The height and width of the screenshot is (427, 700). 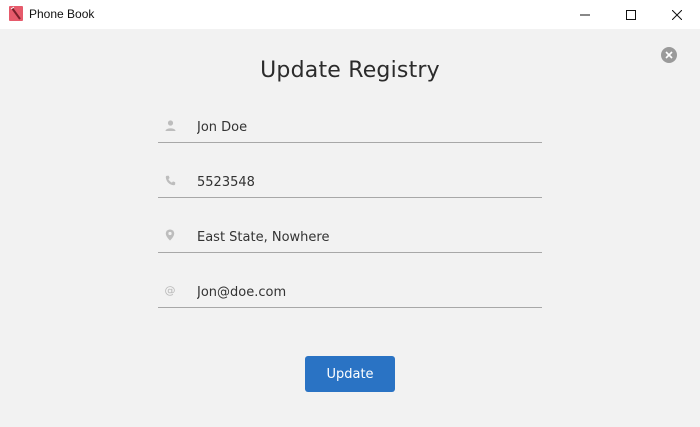 I want to click on phone-icon, so click(x=170, y=180).